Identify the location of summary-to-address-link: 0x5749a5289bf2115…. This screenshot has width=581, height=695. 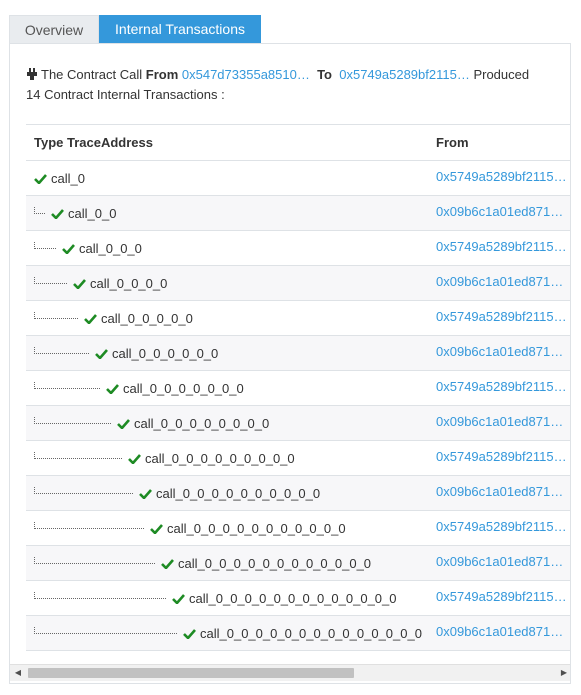
(404, 74).